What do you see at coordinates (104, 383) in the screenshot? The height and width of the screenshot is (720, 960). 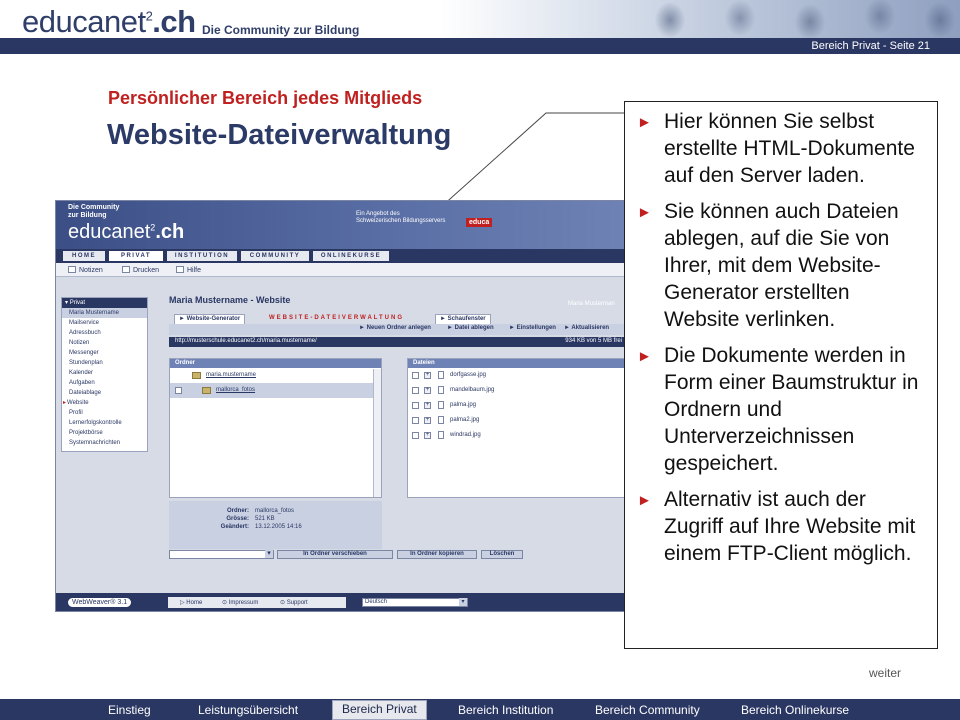 I see `sidebar-item-aufgaben: Aufgaben` at bounding box center [104, 383].